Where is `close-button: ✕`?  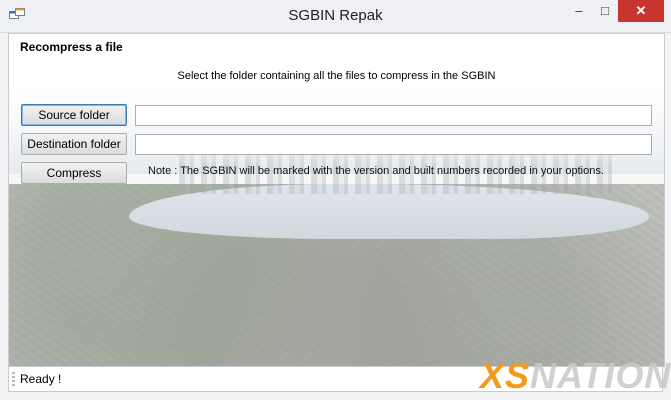 close-button: ✕ is located at coordinates (641, 11).